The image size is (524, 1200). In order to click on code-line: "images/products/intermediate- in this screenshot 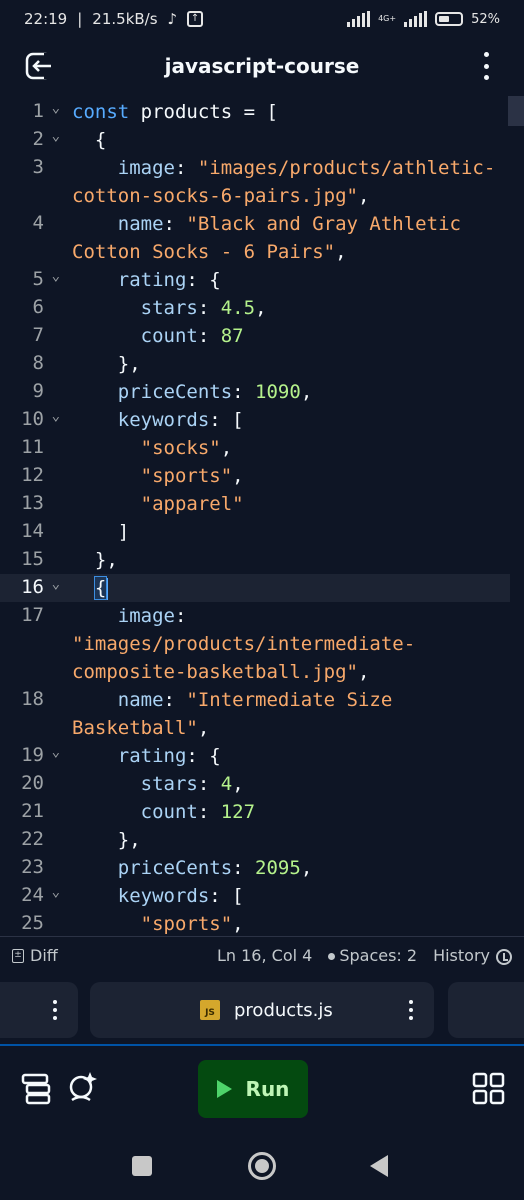, I will do `click(255, 644)`.